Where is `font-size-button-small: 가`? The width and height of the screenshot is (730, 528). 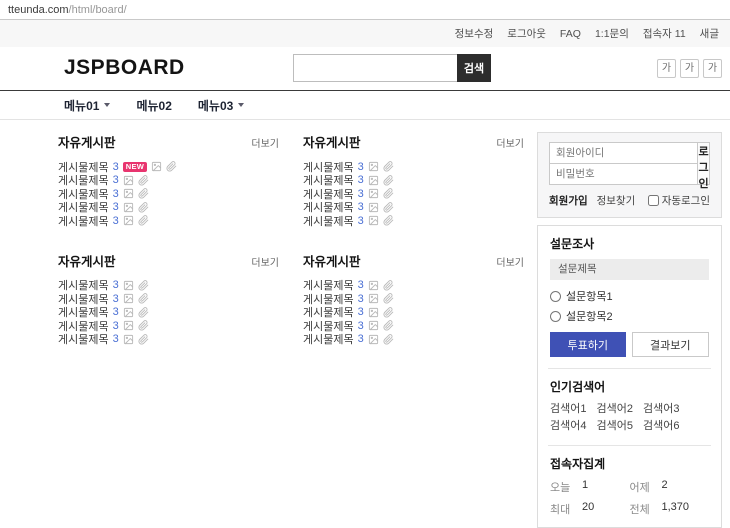 font-size-button-small: 가 is located at coordinates (666, 68).